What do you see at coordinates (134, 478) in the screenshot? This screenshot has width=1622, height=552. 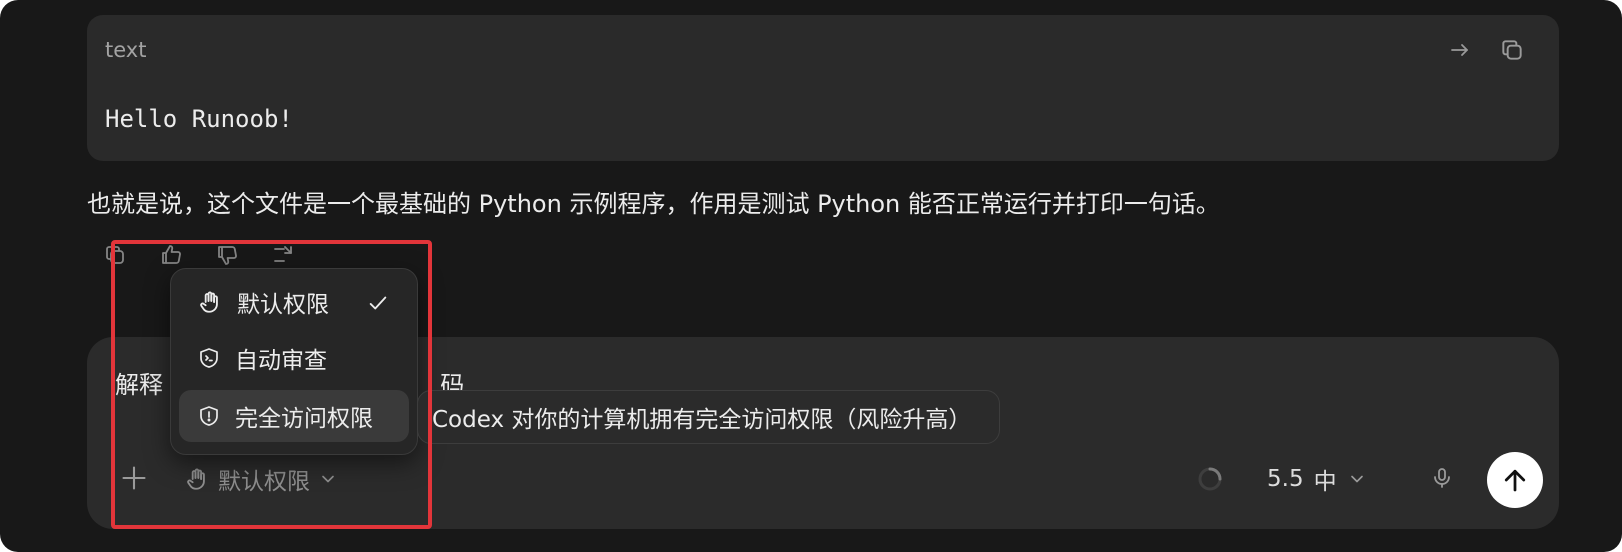 I see `add-attachment-button` at bounding box center [134, 478].